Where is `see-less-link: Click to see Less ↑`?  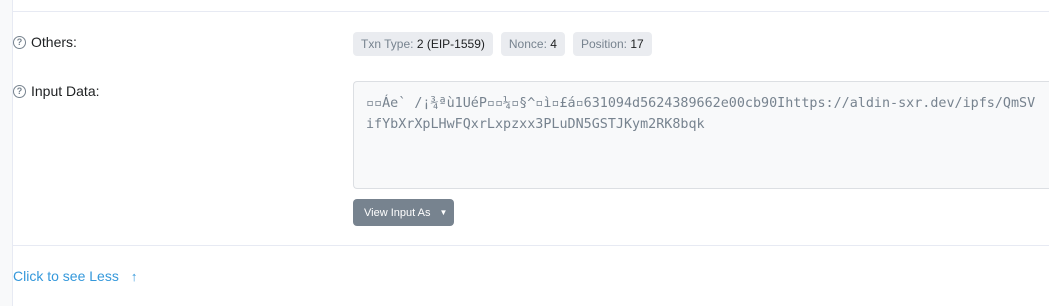 see-less-link: Click to see Less ↑ is located at coordinates (75, 276).